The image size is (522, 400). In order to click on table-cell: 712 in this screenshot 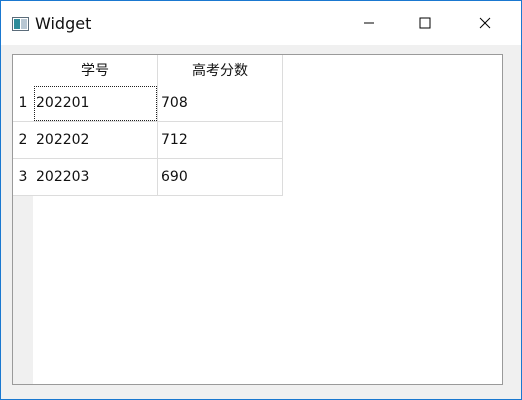, I will do `click(220, 140)`.